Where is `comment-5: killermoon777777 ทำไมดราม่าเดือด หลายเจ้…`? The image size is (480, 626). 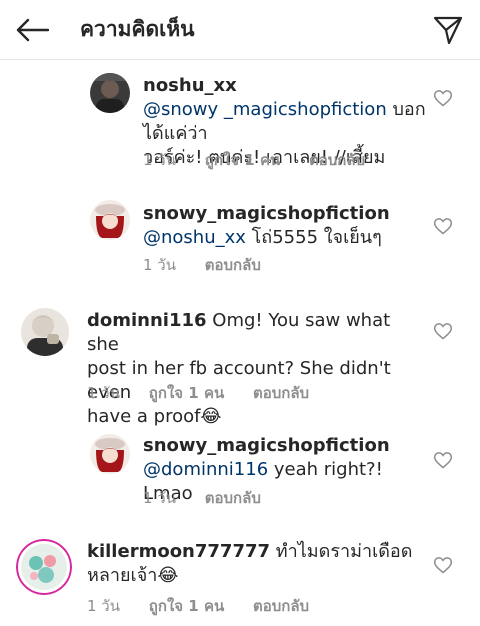 comment-5: killermoon777777 ทำไมดราม่าเดือด หลายเจ้… is located at coordinates (240, 580).